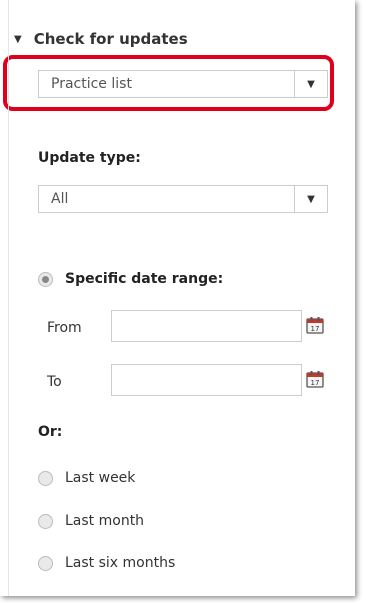  Describe the element at coordinates (110, 39) in the screenshot. I see `section-title: Check for updates` at that location.